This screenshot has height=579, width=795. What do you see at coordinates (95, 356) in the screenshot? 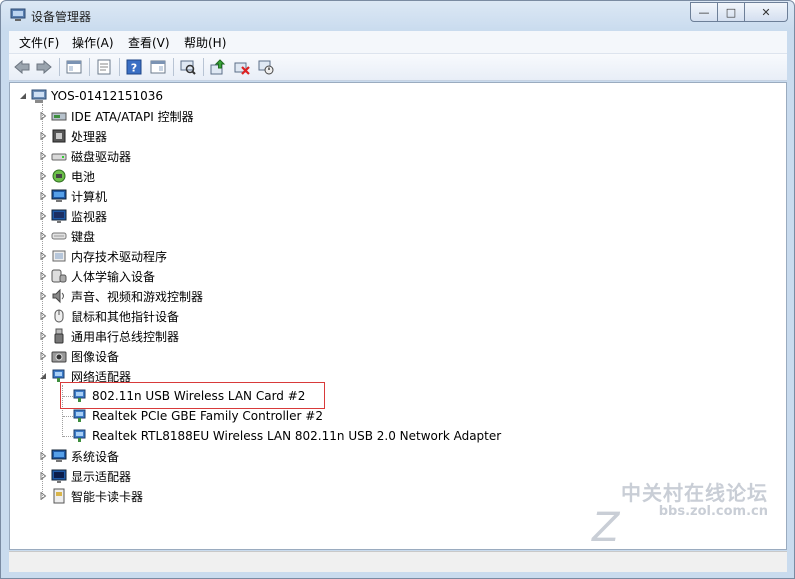
I see `category-label: 图像设备` at bounding box center [95, 356].